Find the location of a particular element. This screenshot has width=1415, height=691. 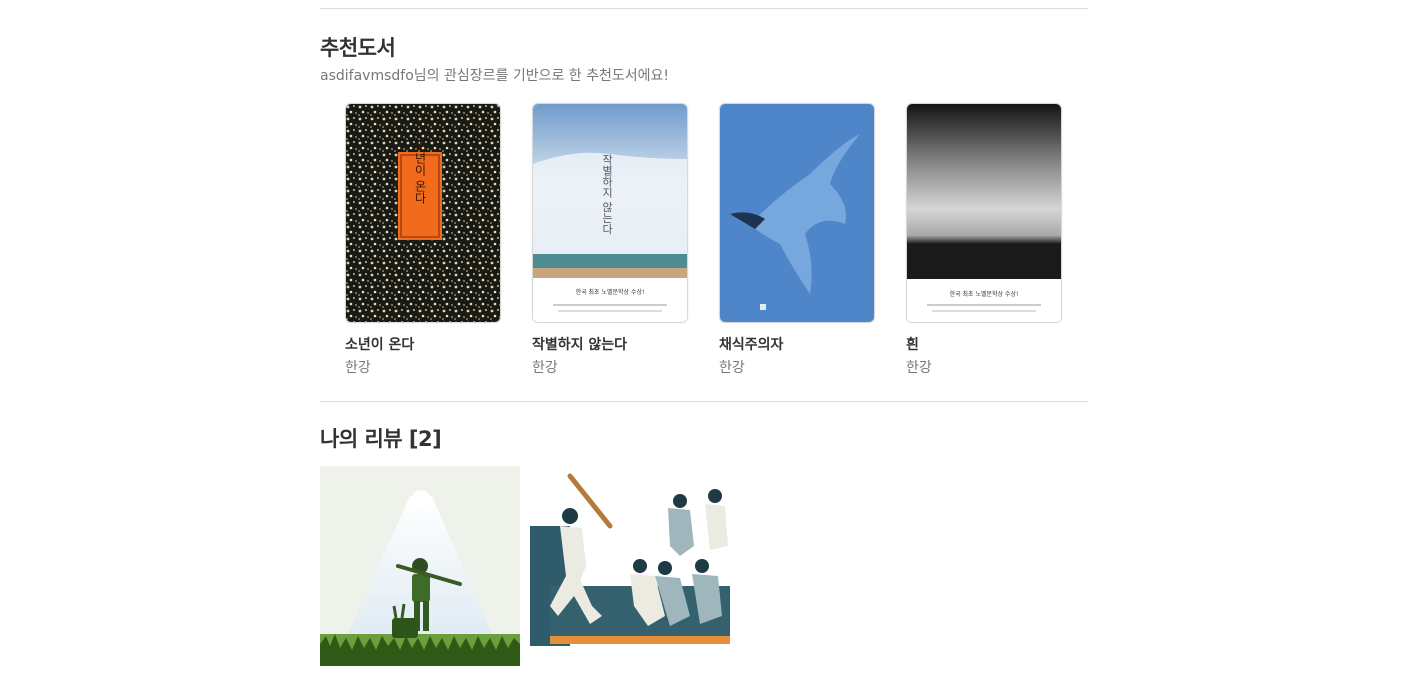

book-title: 흰 is located at coordinates (984, 344).